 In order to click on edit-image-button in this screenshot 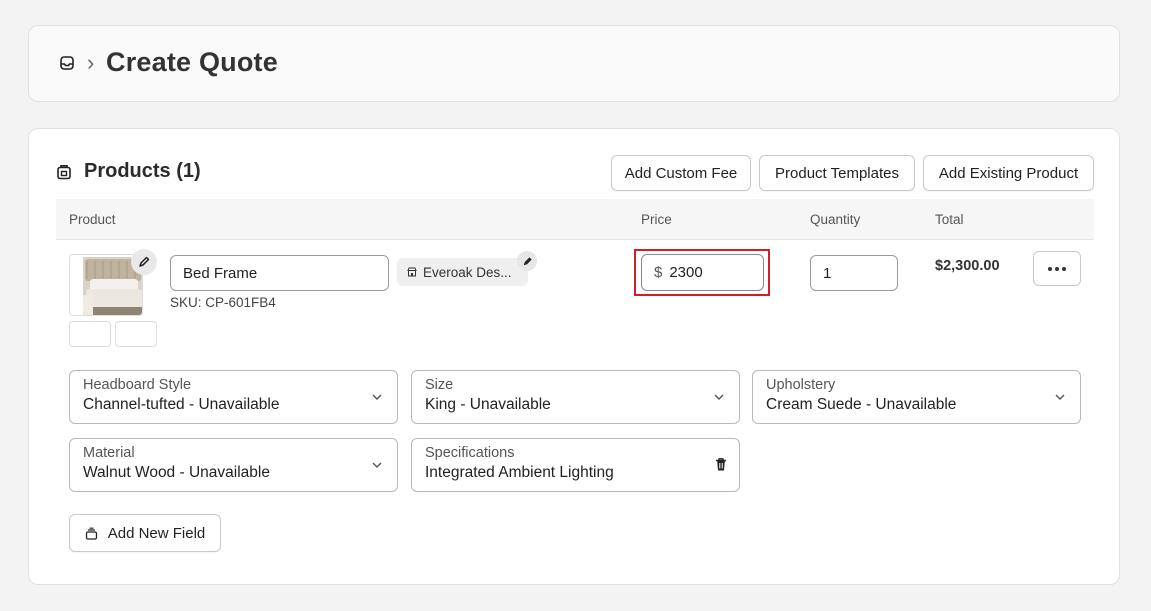, I will do `click(144, 262)`.